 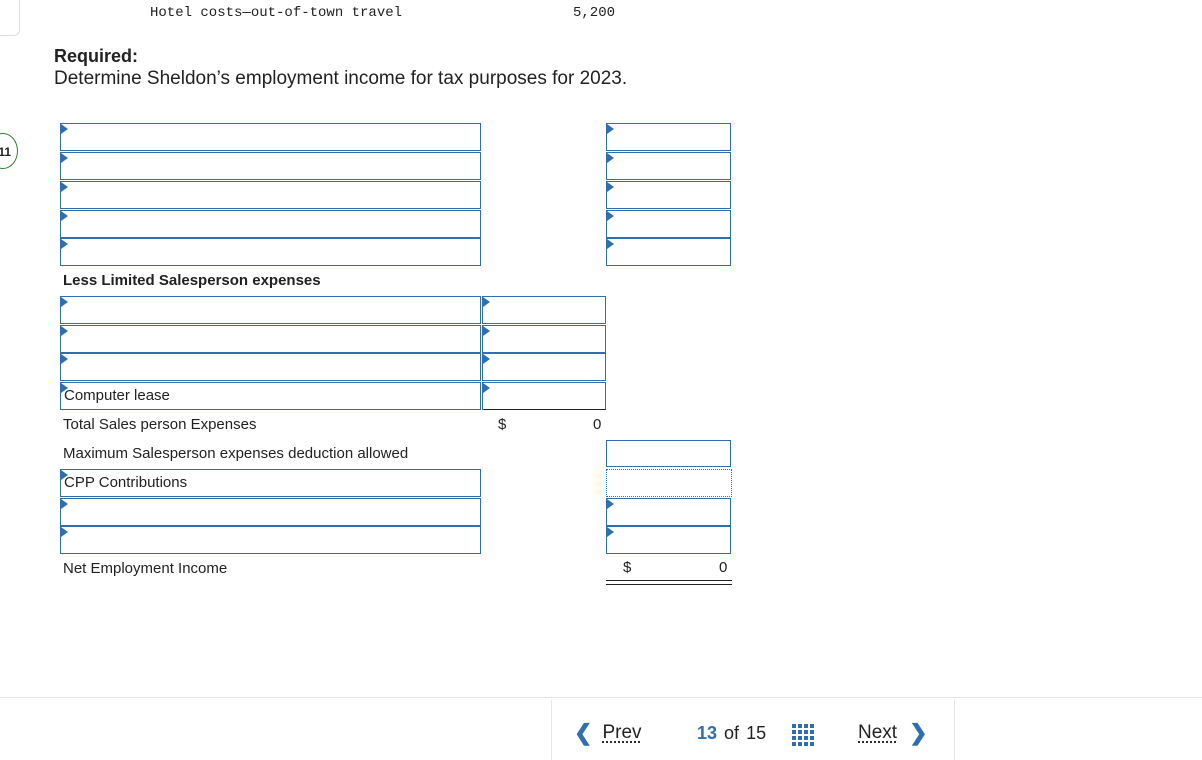 I want to click on next-label: Next, so click(x=878, y=732).